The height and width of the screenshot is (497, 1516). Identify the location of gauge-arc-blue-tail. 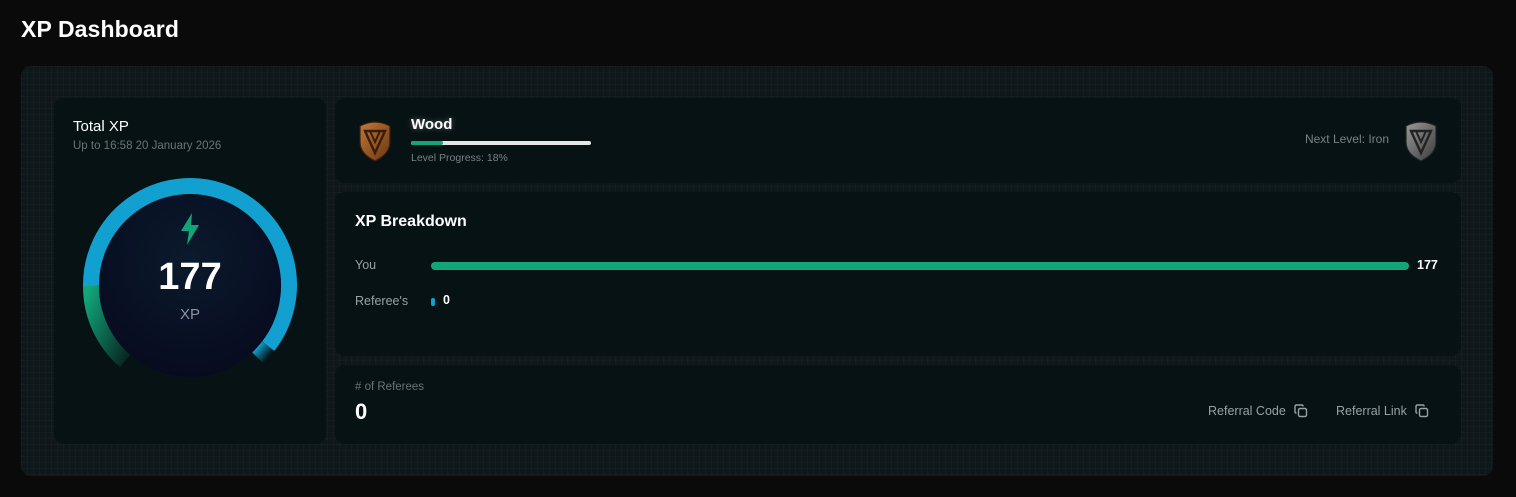
(263, 352).